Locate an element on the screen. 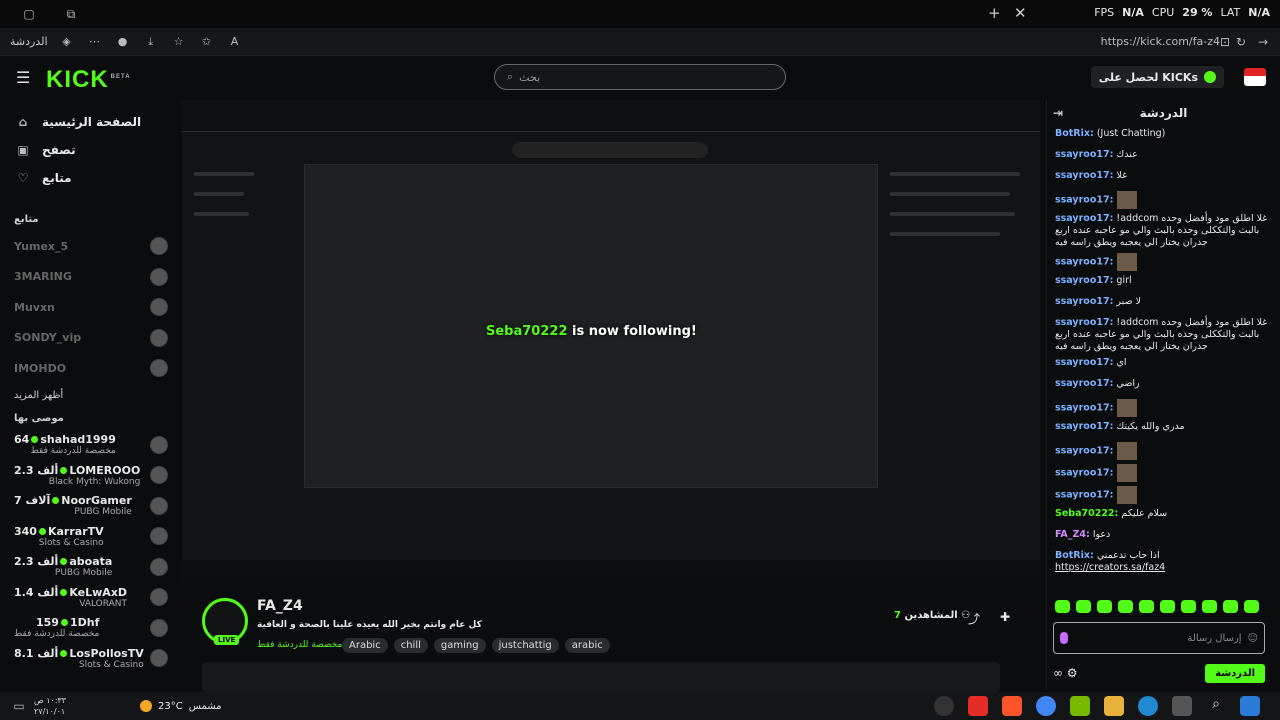 This screenshot has height=720, width=1280. favorites-icon: ☆ is located at coordinates (179, 42).